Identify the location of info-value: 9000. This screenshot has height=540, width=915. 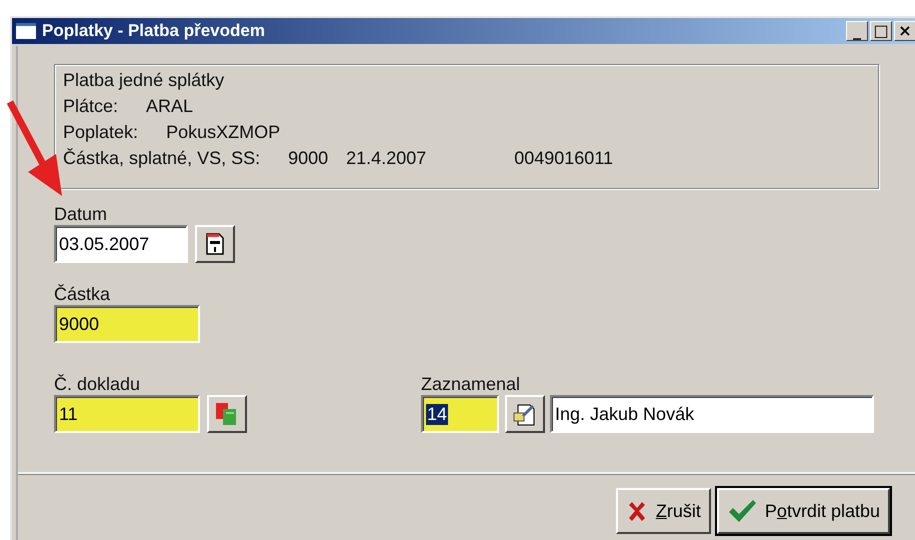
(308, 158).